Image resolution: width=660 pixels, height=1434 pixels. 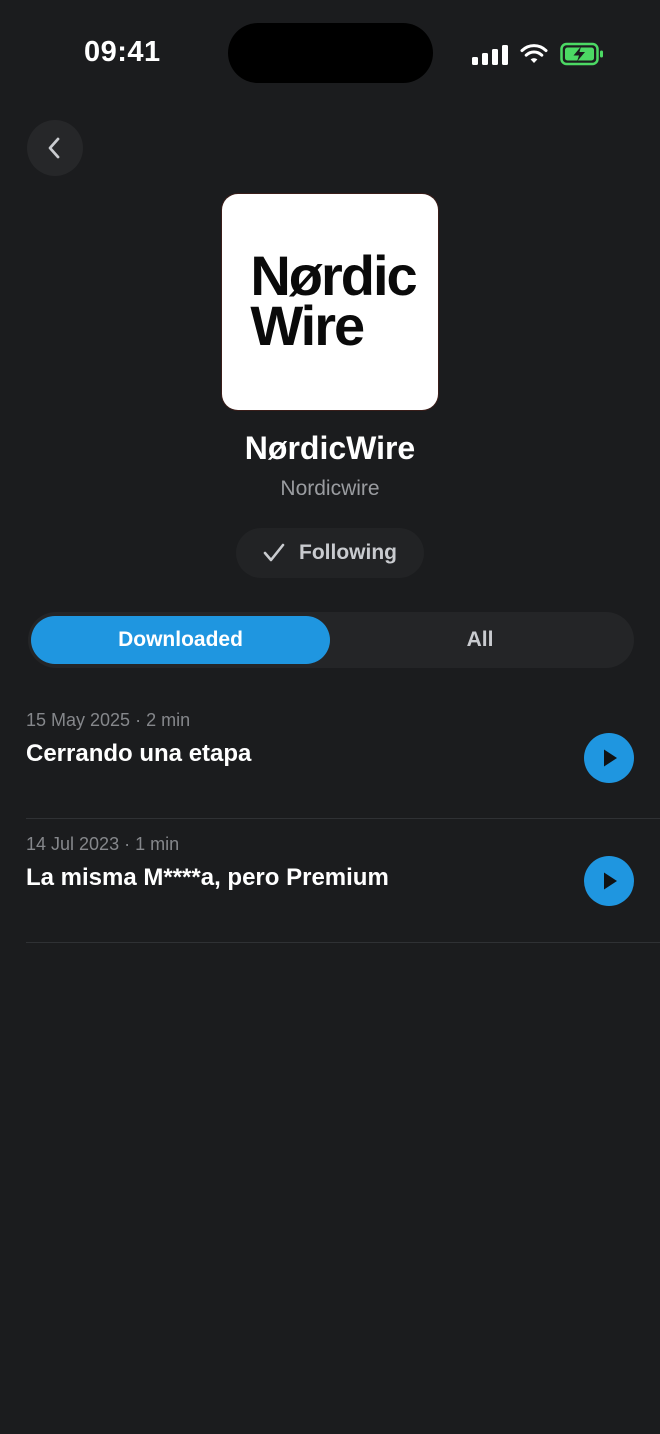 I want to click on episode-filter-tabs: Downloaded All, so click(x=331, y=640).